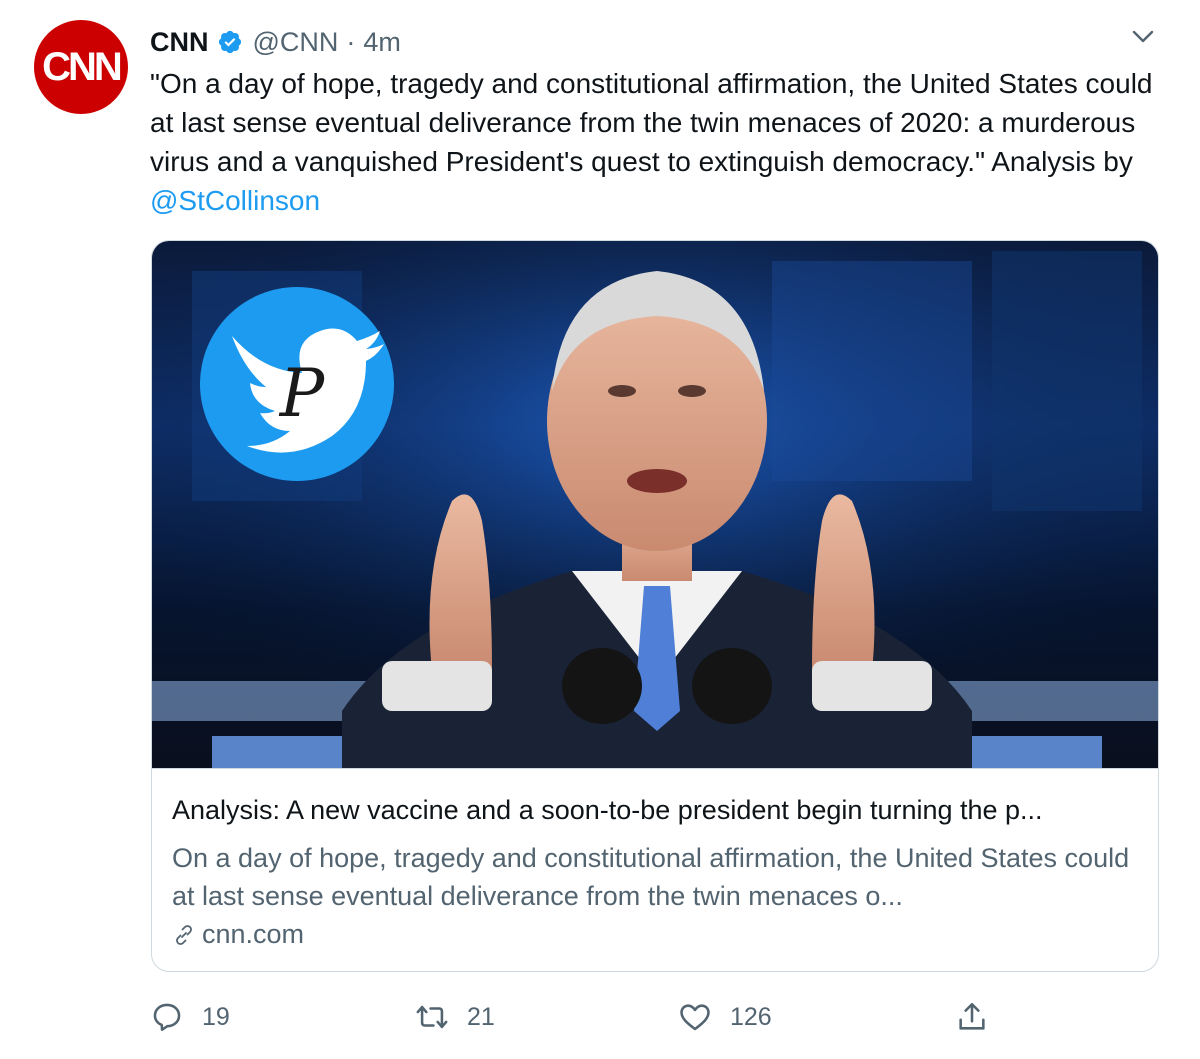 This screenshot has width=1200, height=1059. I want to click on avatar-logo-text: CNN, so click(82, 66).